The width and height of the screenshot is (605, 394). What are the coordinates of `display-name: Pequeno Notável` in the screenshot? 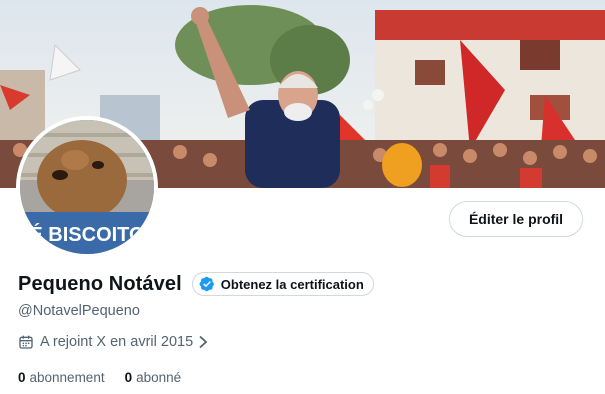 It's located at (100, 283).